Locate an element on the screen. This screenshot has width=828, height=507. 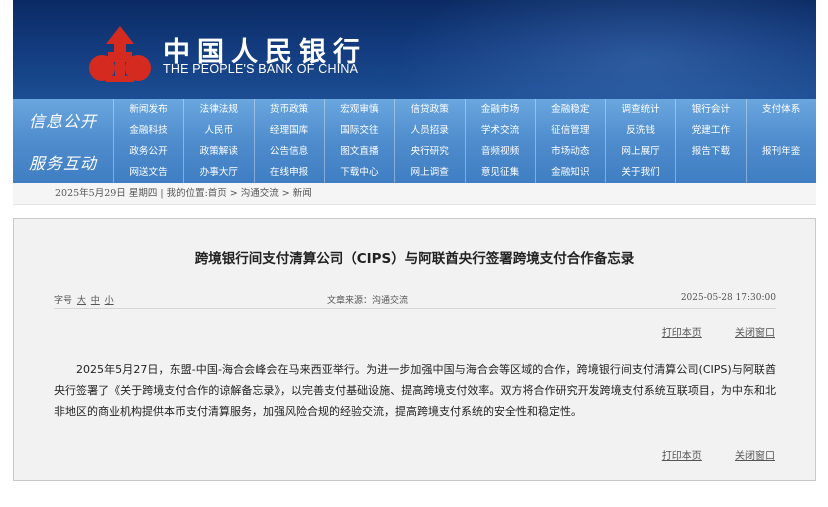
pboc-emblem-icon is located at coordinates (120, 54).